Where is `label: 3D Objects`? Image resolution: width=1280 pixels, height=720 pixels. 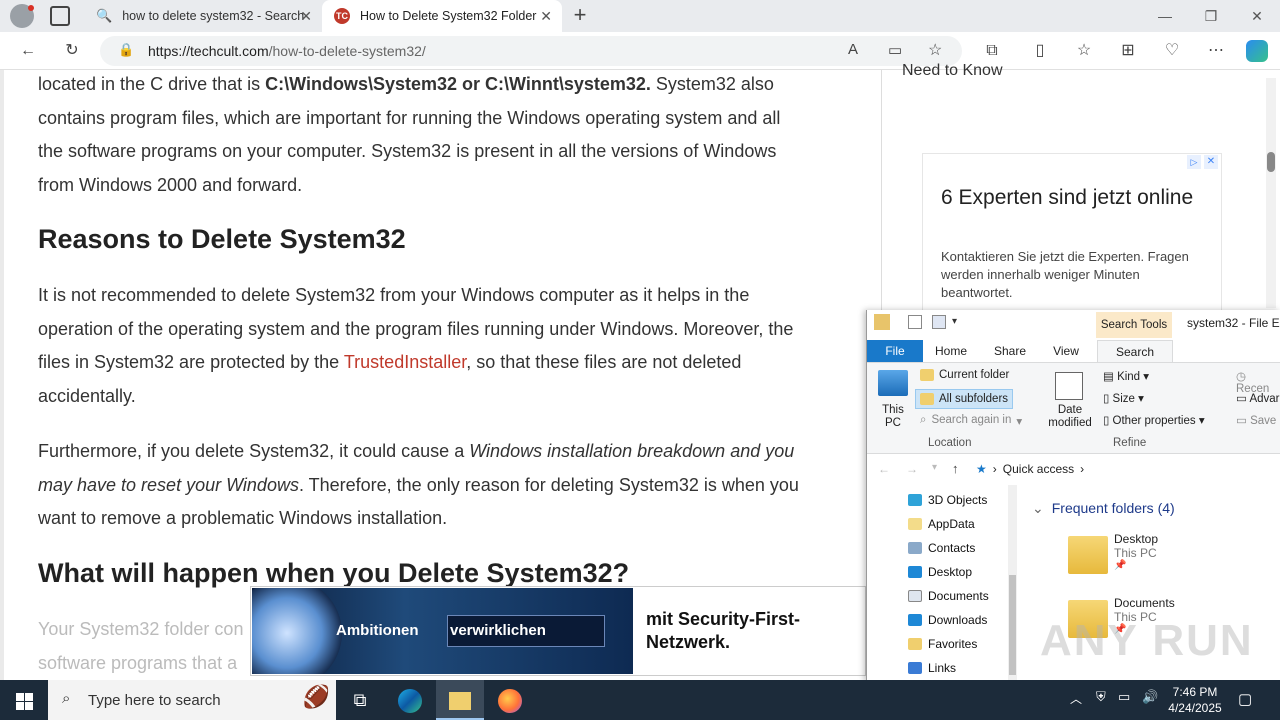
label: 3D Objects is located at coordinates (958, 500).